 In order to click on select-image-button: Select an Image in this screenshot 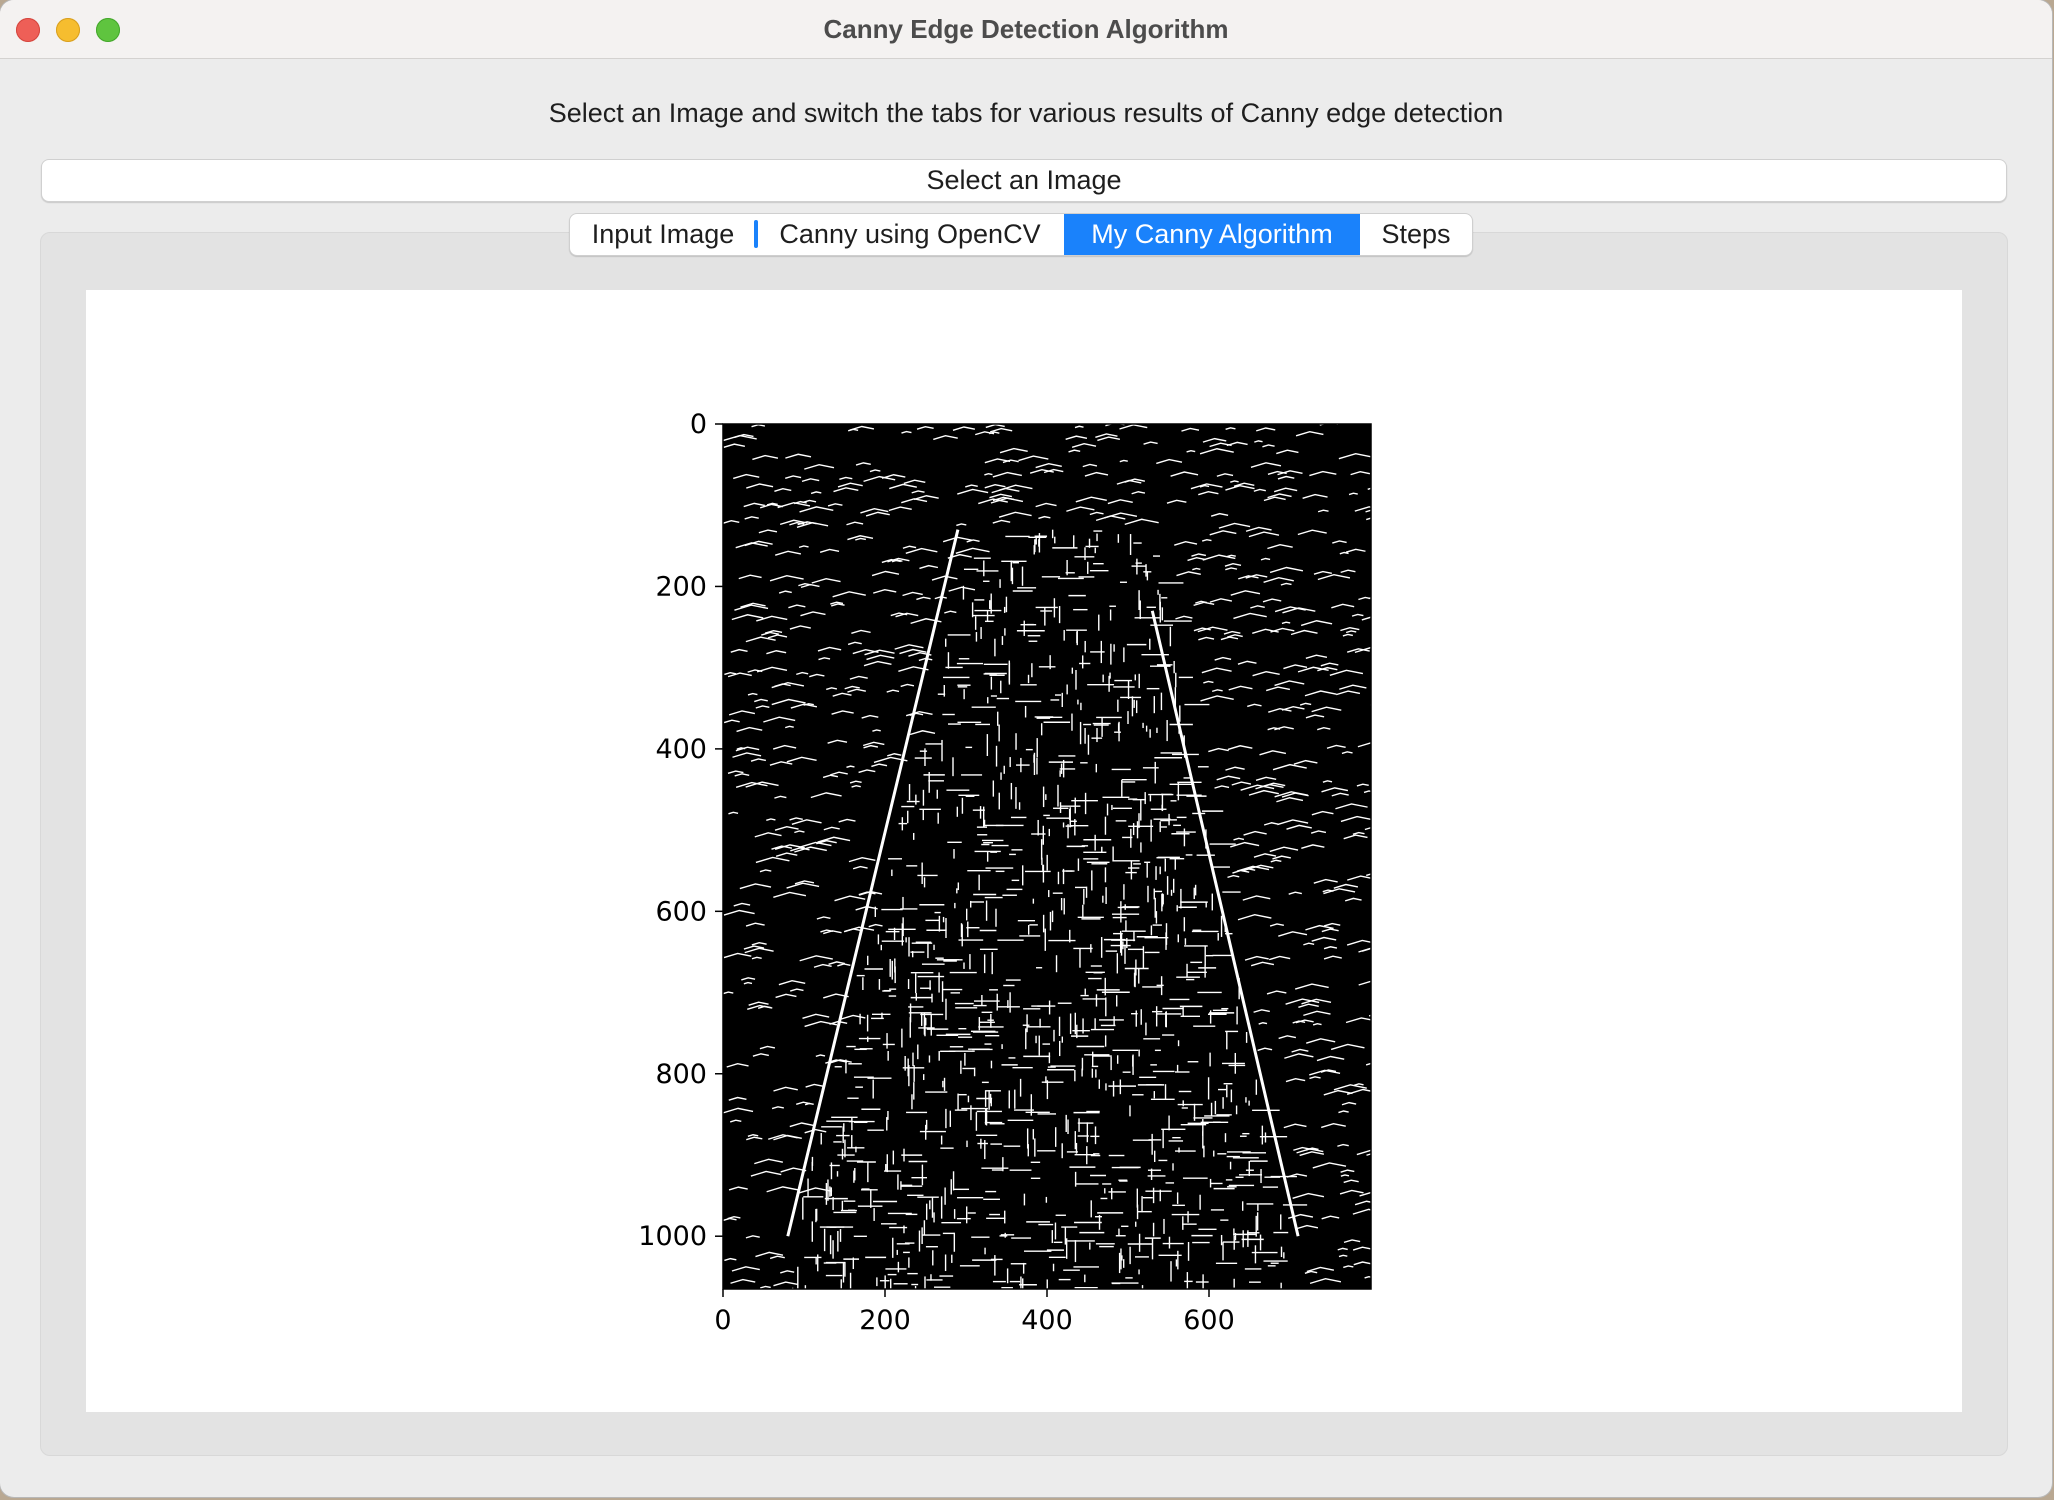, I will do `click(1024, 180)`.